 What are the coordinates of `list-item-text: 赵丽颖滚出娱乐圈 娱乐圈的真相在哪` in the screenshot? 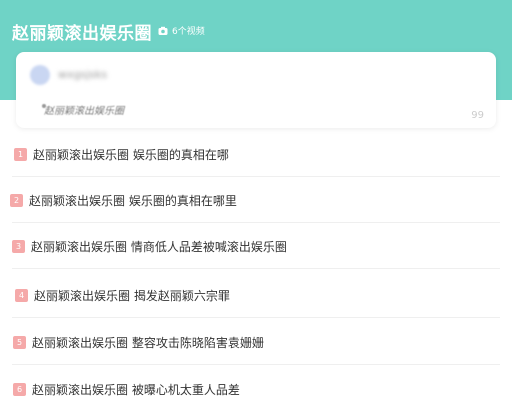 It's located at (131, 154).